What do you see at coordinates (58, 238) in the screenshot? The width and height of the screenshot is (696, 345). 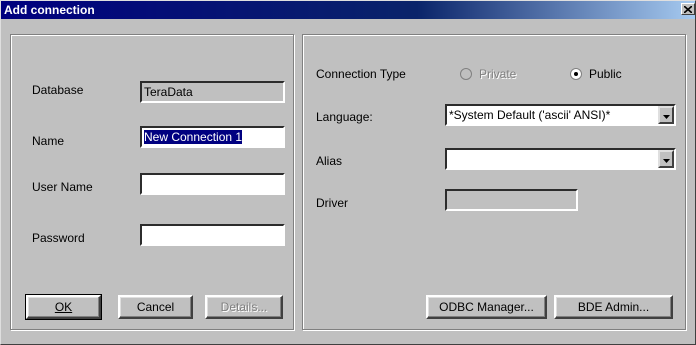 I see `password-label: Password` at bounding box center [58, 238].